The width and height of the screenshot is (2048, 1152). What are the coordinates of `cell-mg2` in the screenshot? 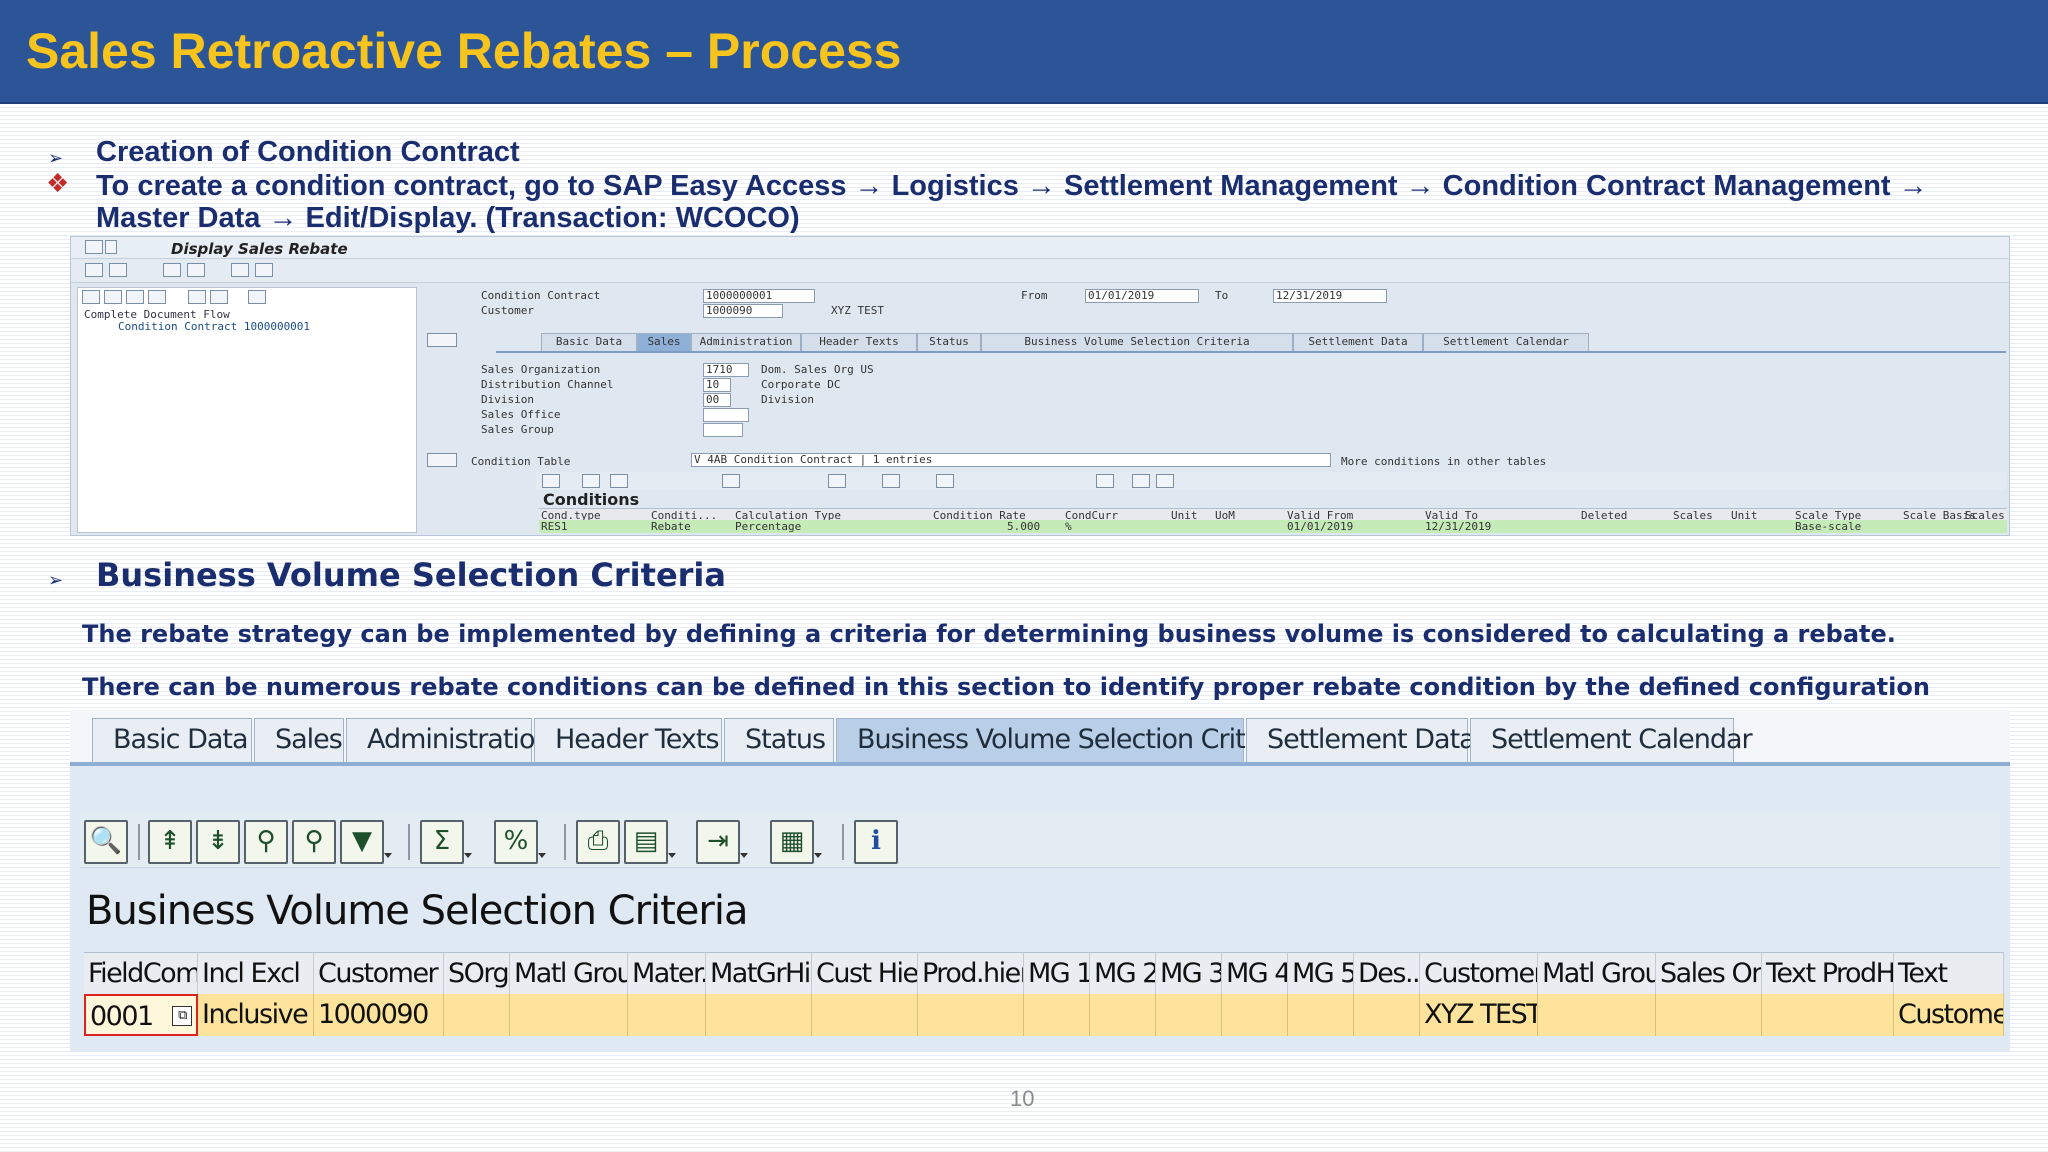 It's located at (1123, 1015).